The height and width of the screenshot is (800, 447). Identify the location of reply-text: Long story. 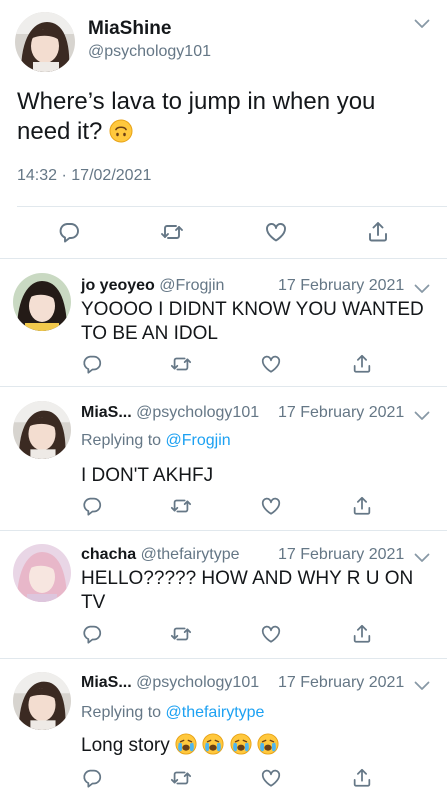
(180, 745).